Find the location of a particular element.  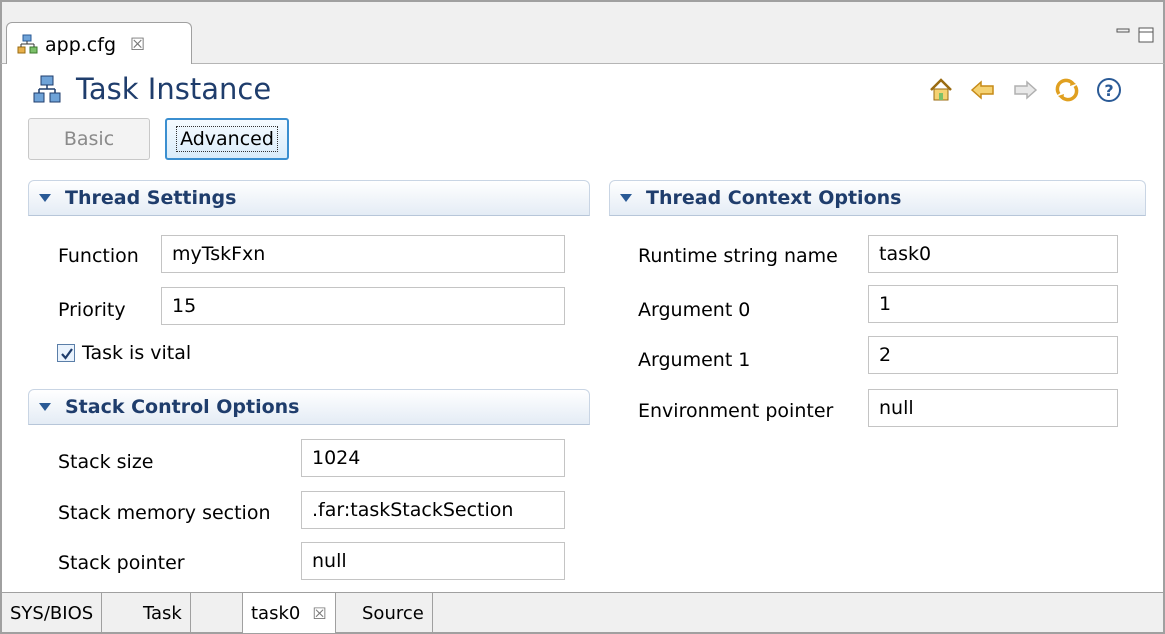

navigation-toolbar: ? is located at coordinates (1025, 90).